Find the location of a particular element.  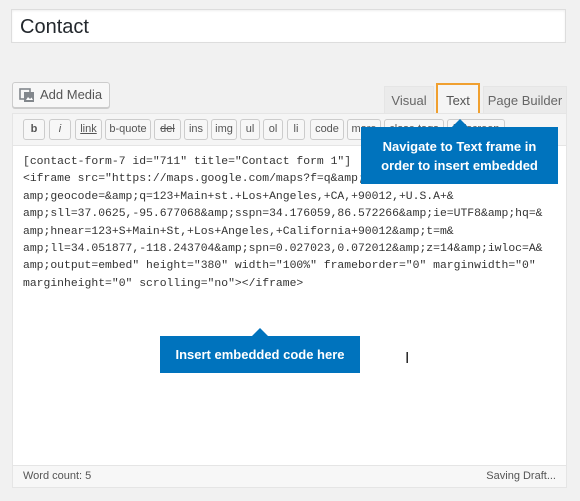

tab-text: Text is located at coordinates (458, 99).